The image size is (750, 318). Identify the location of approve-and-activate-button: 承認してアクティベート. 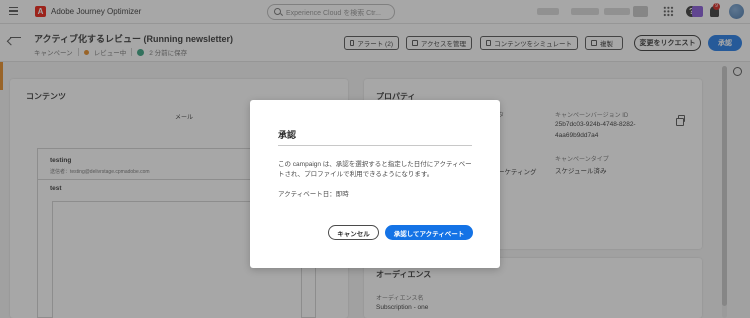
(429, 232).